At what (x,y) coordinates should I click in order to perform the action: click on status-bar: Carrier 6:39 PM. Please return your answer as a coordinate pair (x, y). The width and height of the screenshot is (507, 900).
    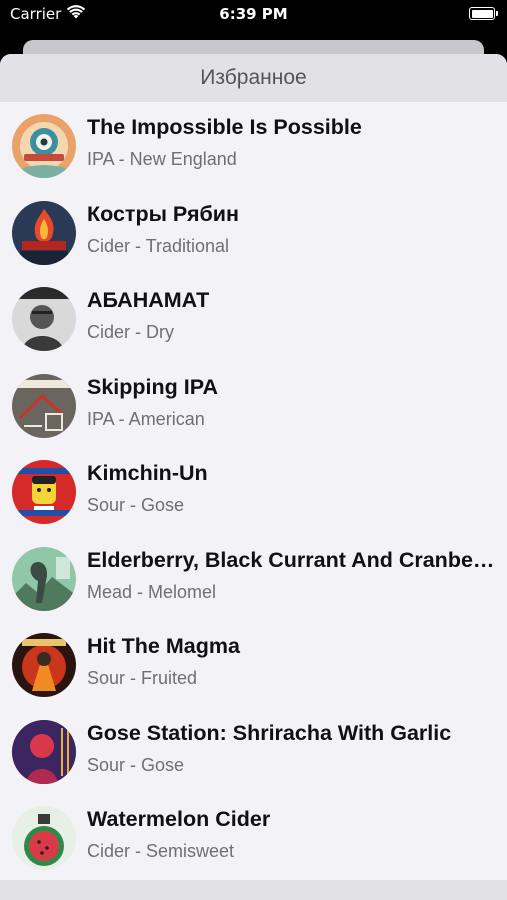
    Looking at the image, I should click on (253, 16).